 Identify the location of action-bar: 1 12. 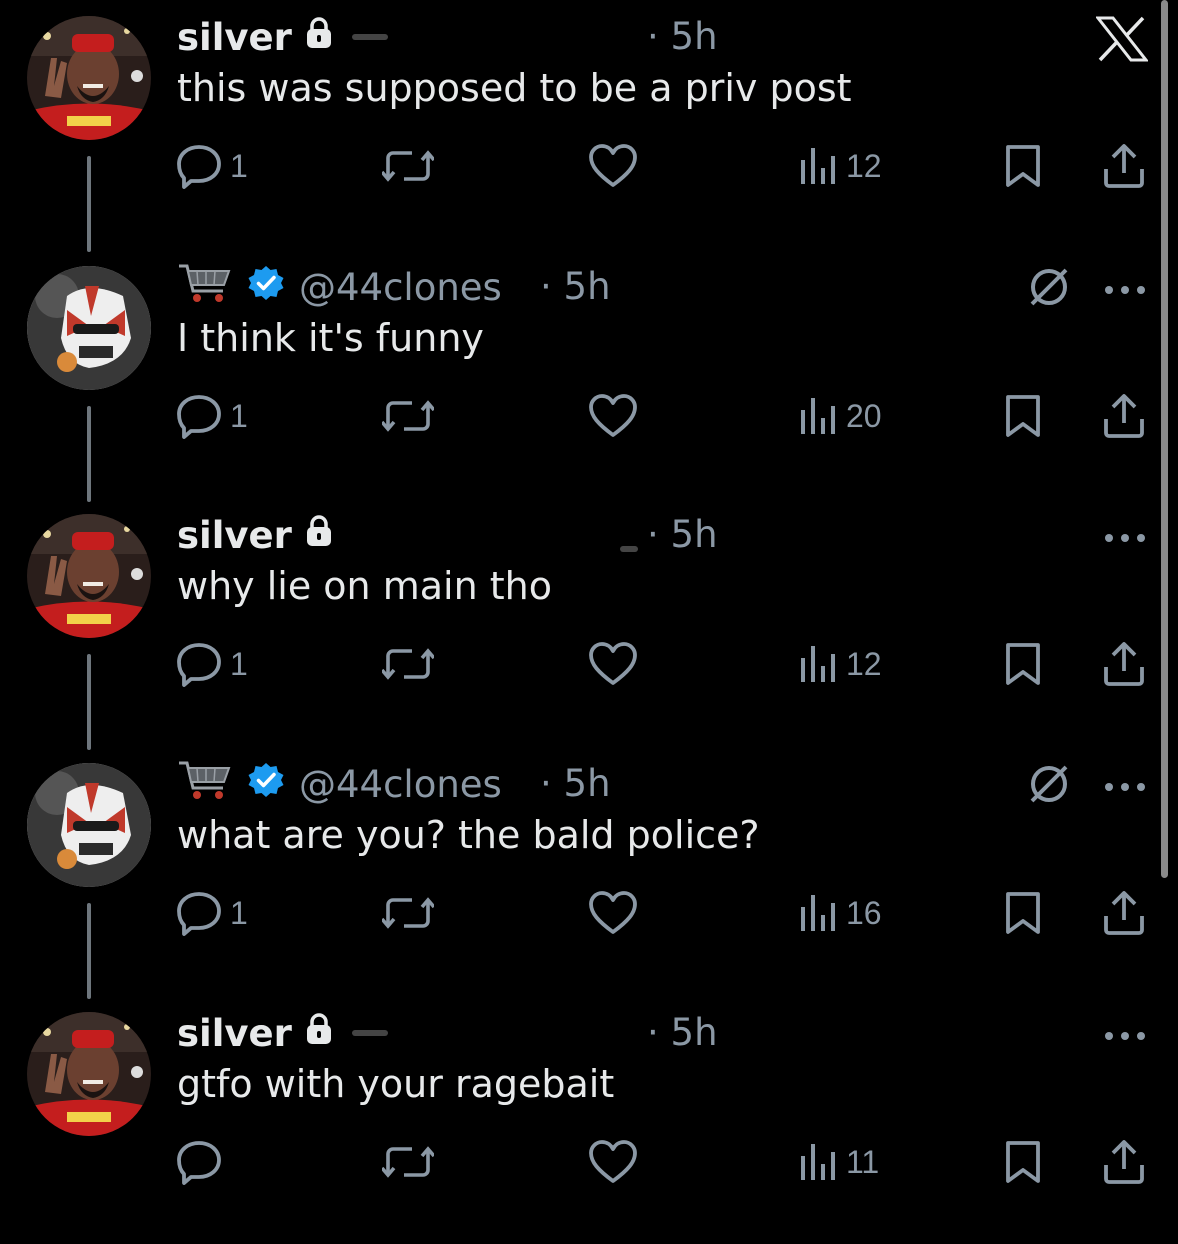
(666, 664).